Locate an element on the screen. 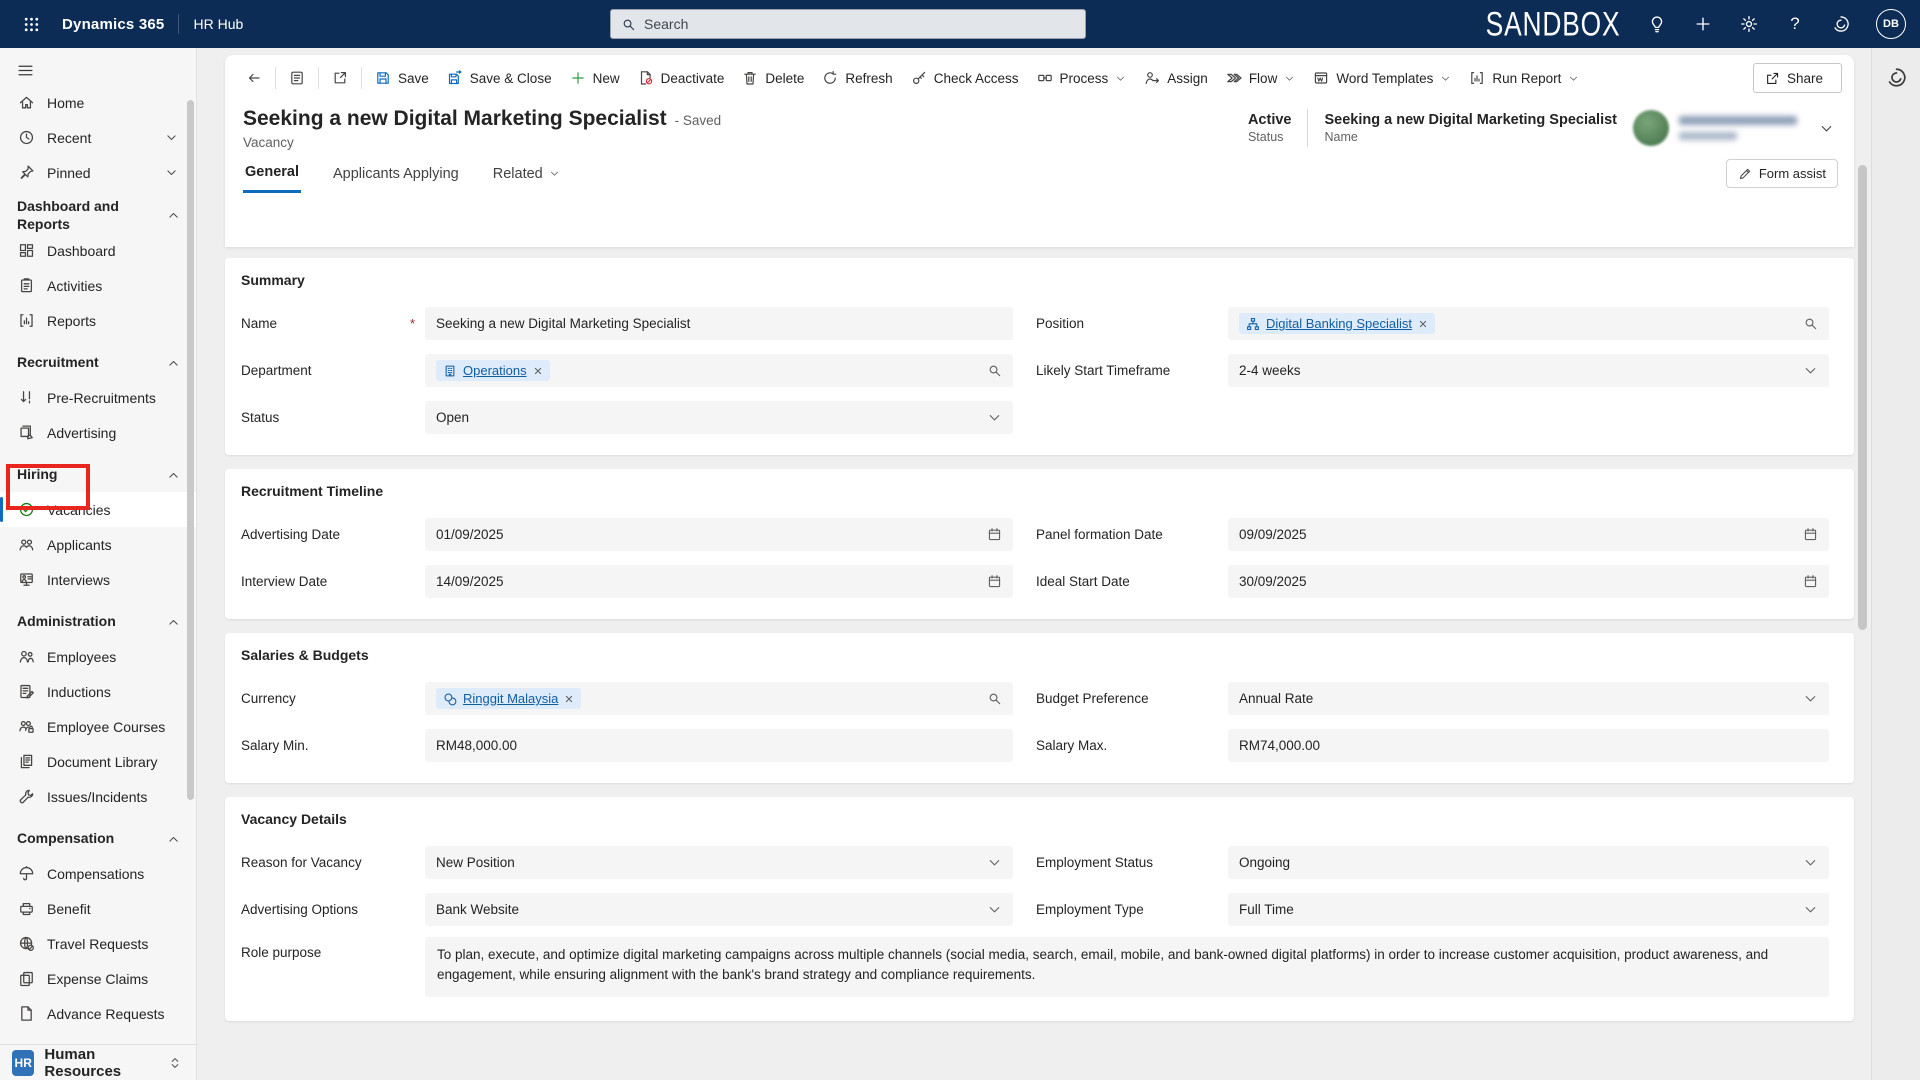 The image size is (1920, 1080). save-and-close-button: Save & Close is located at coordinates (499, 78).